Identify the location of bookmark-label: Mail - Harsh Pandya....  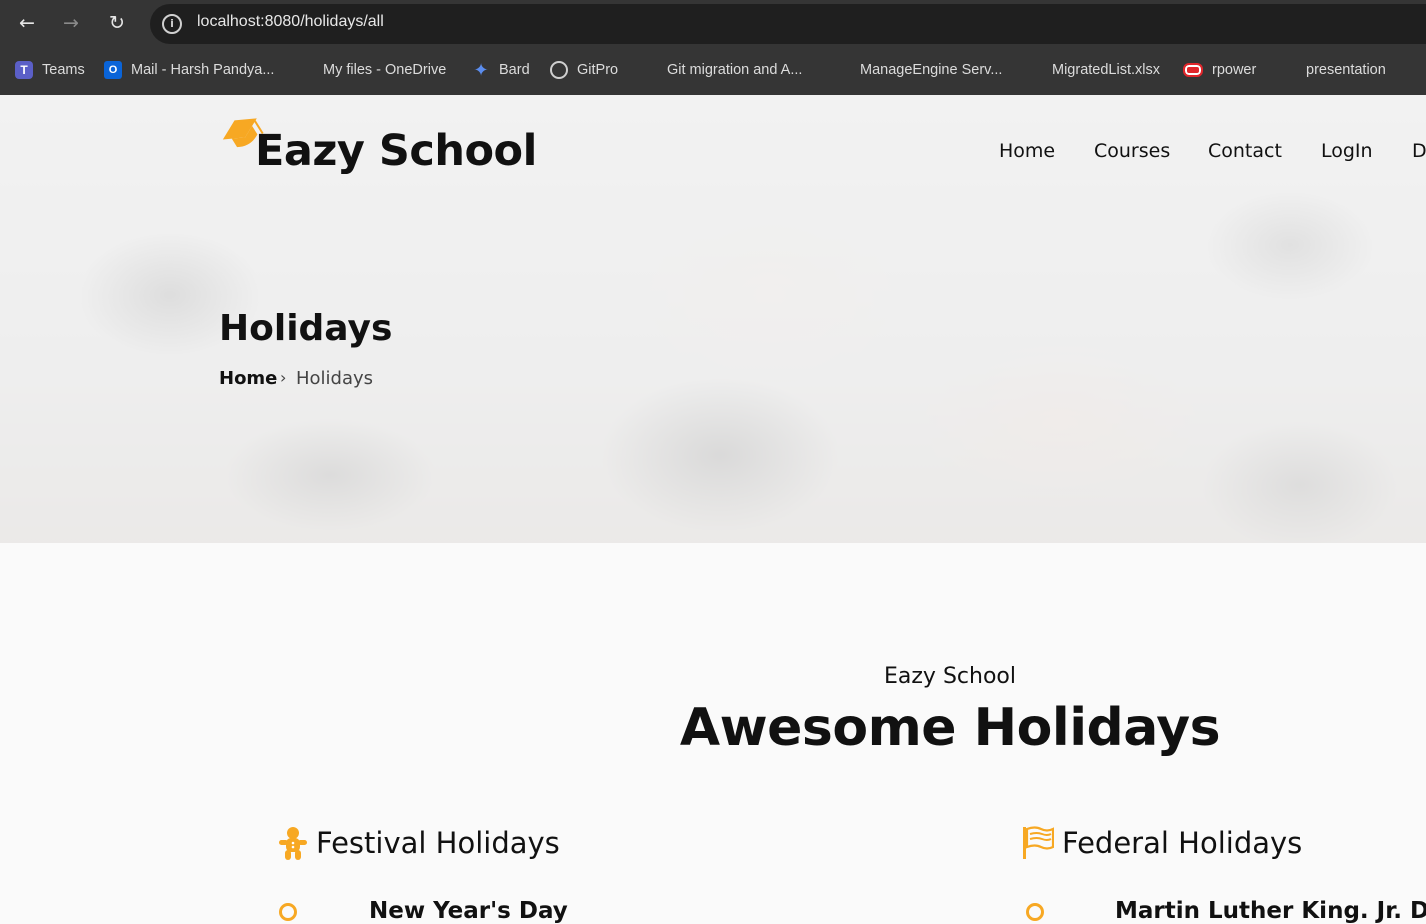
(203, 70).